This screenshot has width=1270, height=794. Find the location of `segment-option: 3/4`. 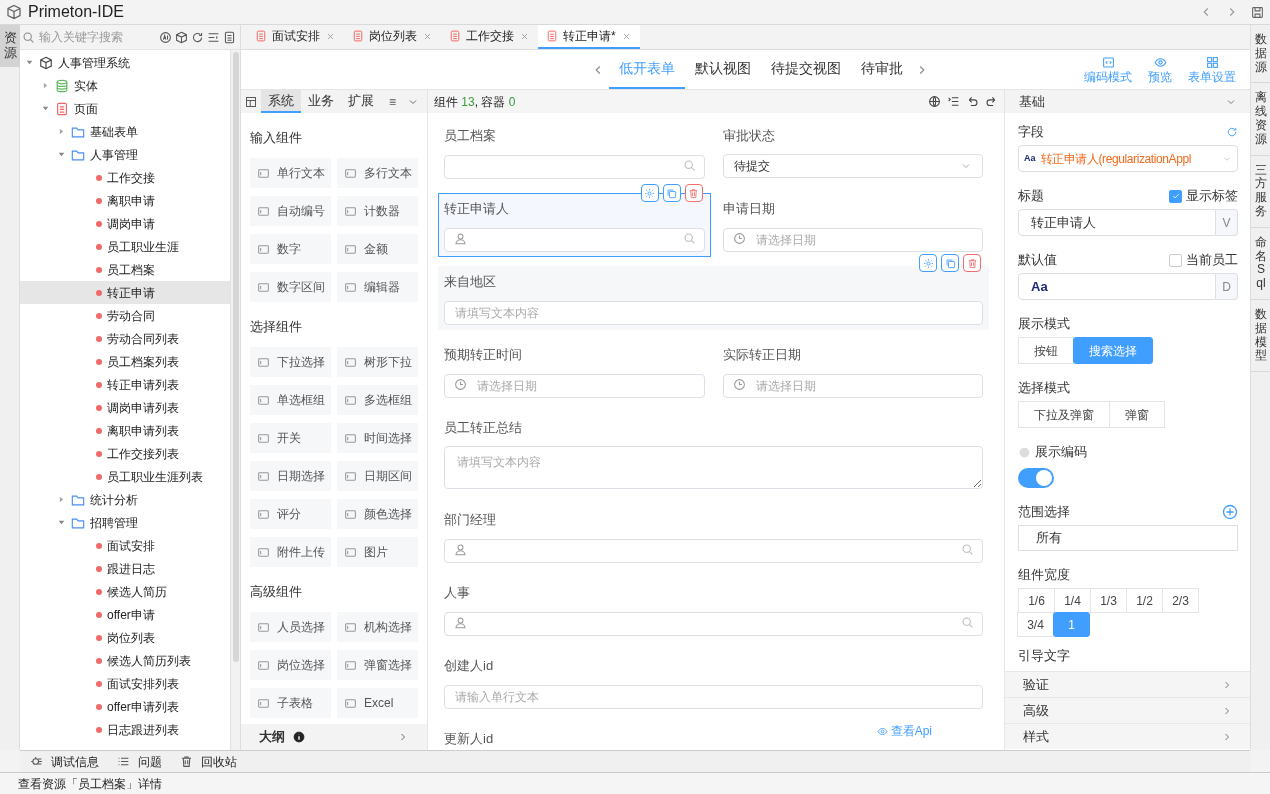

segment-option: 3/4 is located at coordinates (1035, 624).